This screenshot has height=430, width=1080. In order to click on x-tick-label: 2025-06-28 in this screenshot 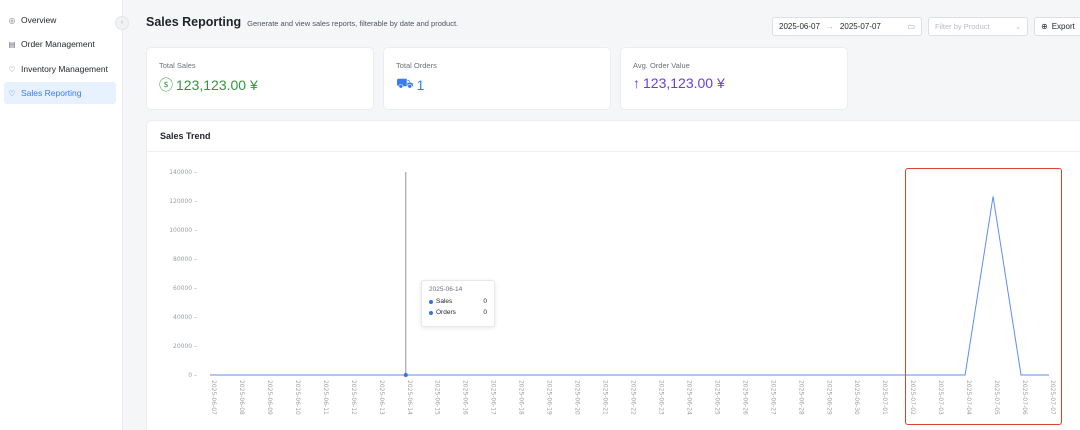, I will do `click(800, 397)`.